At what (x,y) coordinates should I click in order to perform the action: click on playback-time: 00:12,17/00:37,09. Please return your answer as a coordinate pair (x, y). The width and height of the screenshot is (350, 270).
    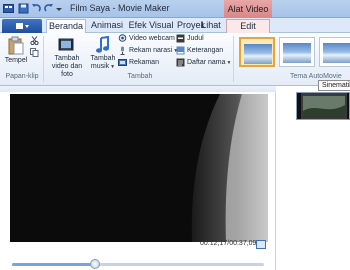
    Looking at the image, I should click on (228, 243).